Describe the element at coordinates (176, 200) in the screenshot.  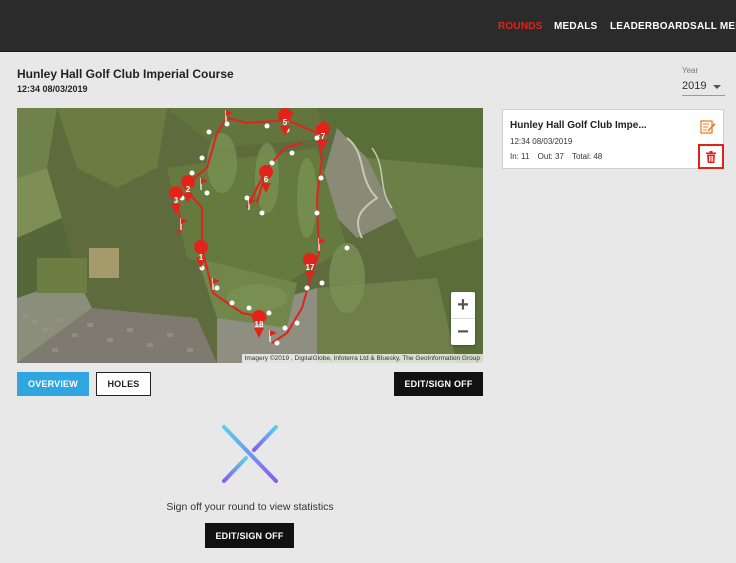
I see `svg-text: 3` at that location.